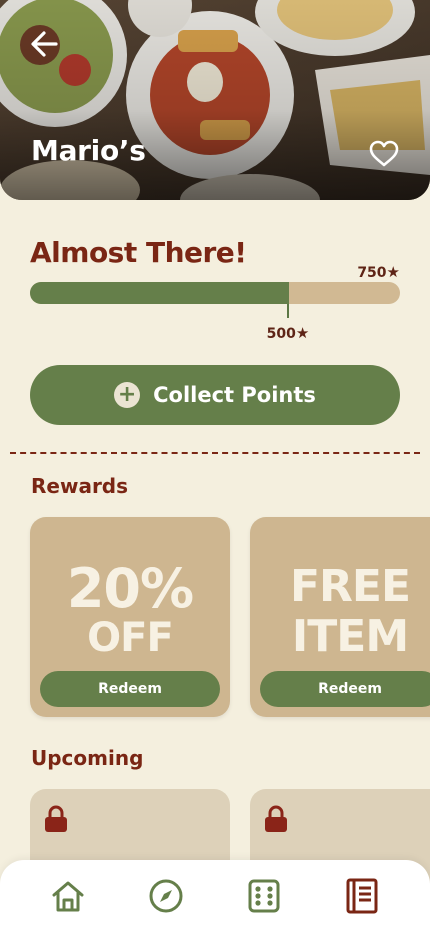 This screenshot has height=932, width=430. I want to click on heart-outline-icon, so click(384, 153).